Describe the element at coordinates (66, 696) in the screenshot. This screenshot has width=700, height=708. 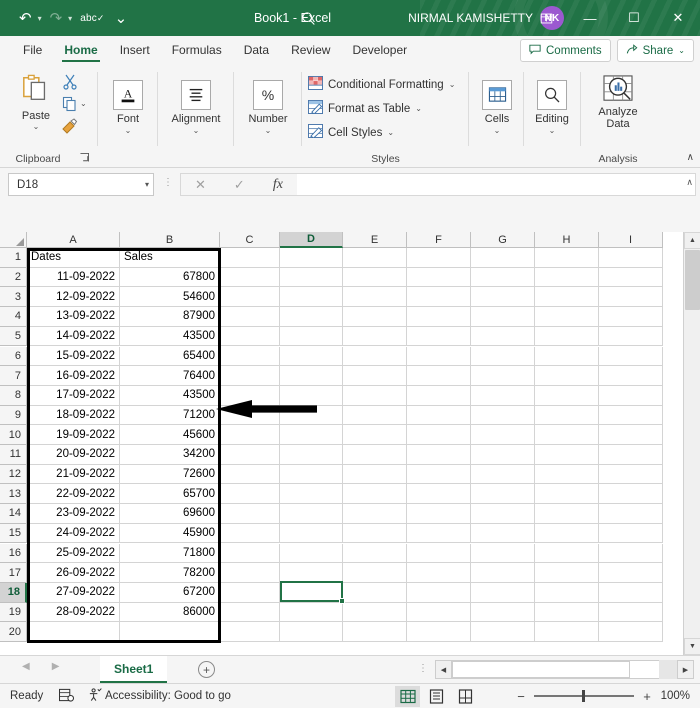
I see `macro-record-icon` at that location.